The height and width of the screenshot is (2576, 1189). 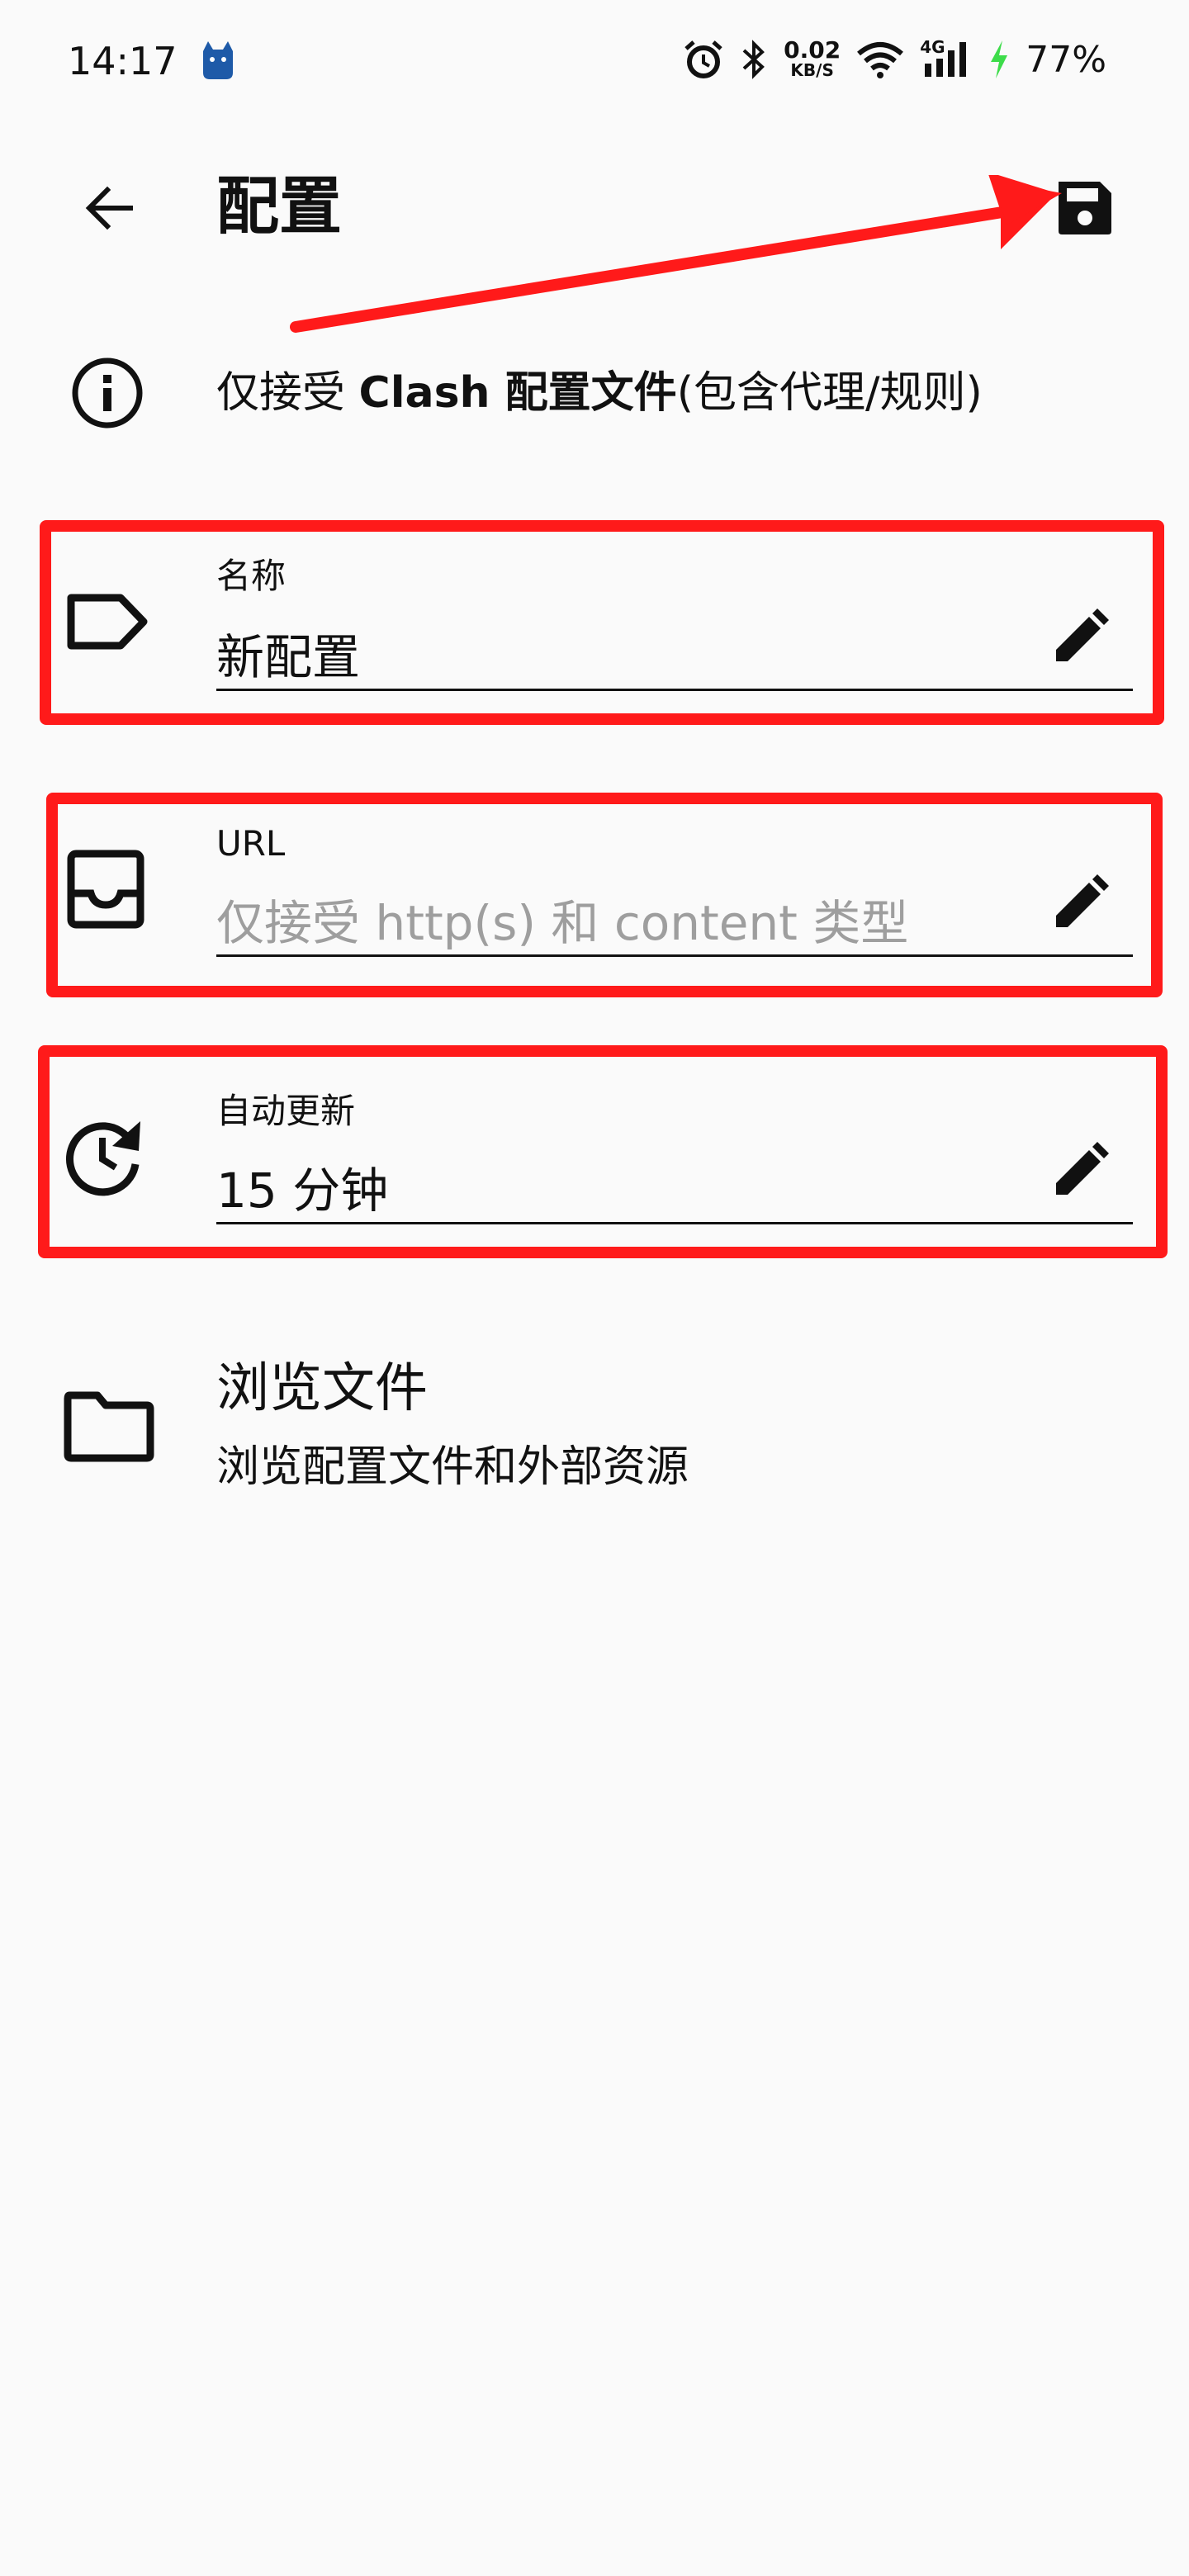 What do you see at coordinates (251, 576) in the screenshot?
I see `name-label: 名称` at bounding box center [251, 576].